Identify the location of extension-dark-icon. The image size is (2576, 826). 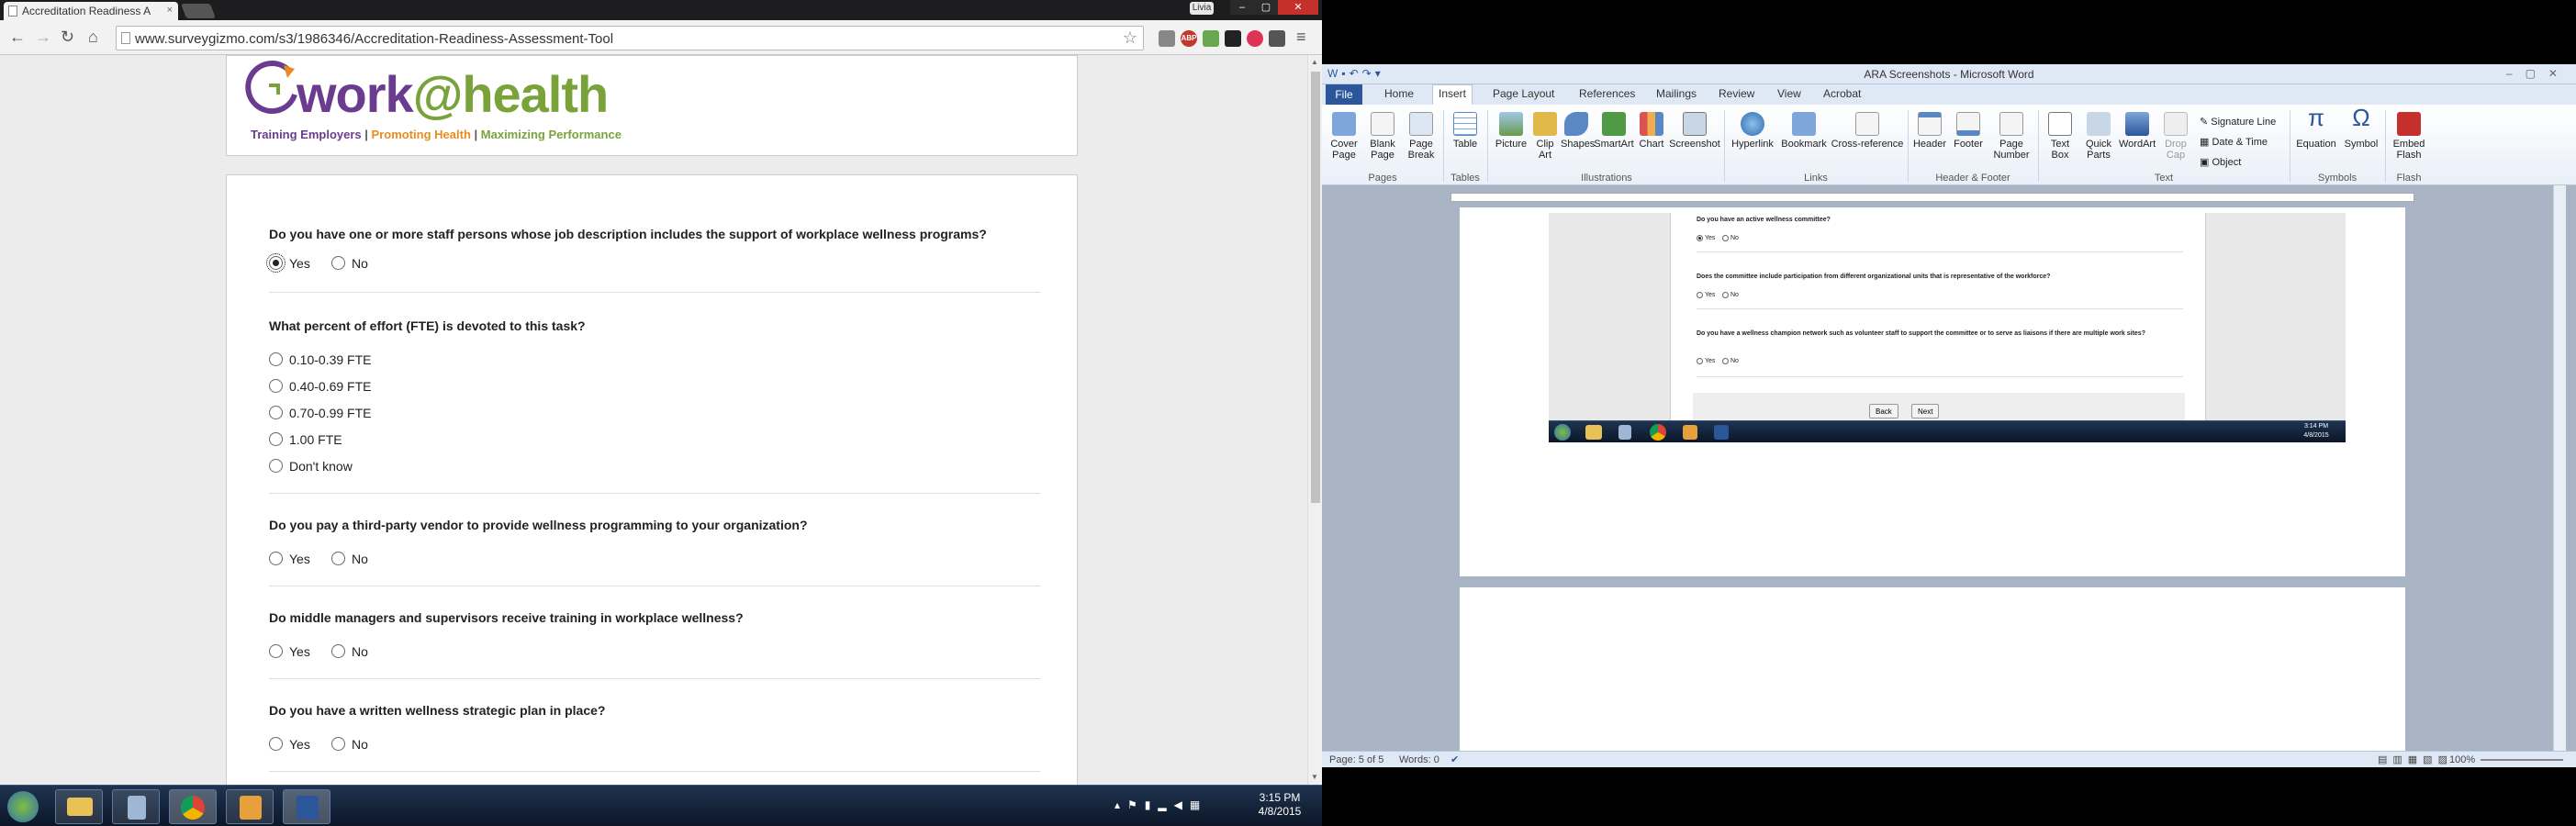
(1233, 39).